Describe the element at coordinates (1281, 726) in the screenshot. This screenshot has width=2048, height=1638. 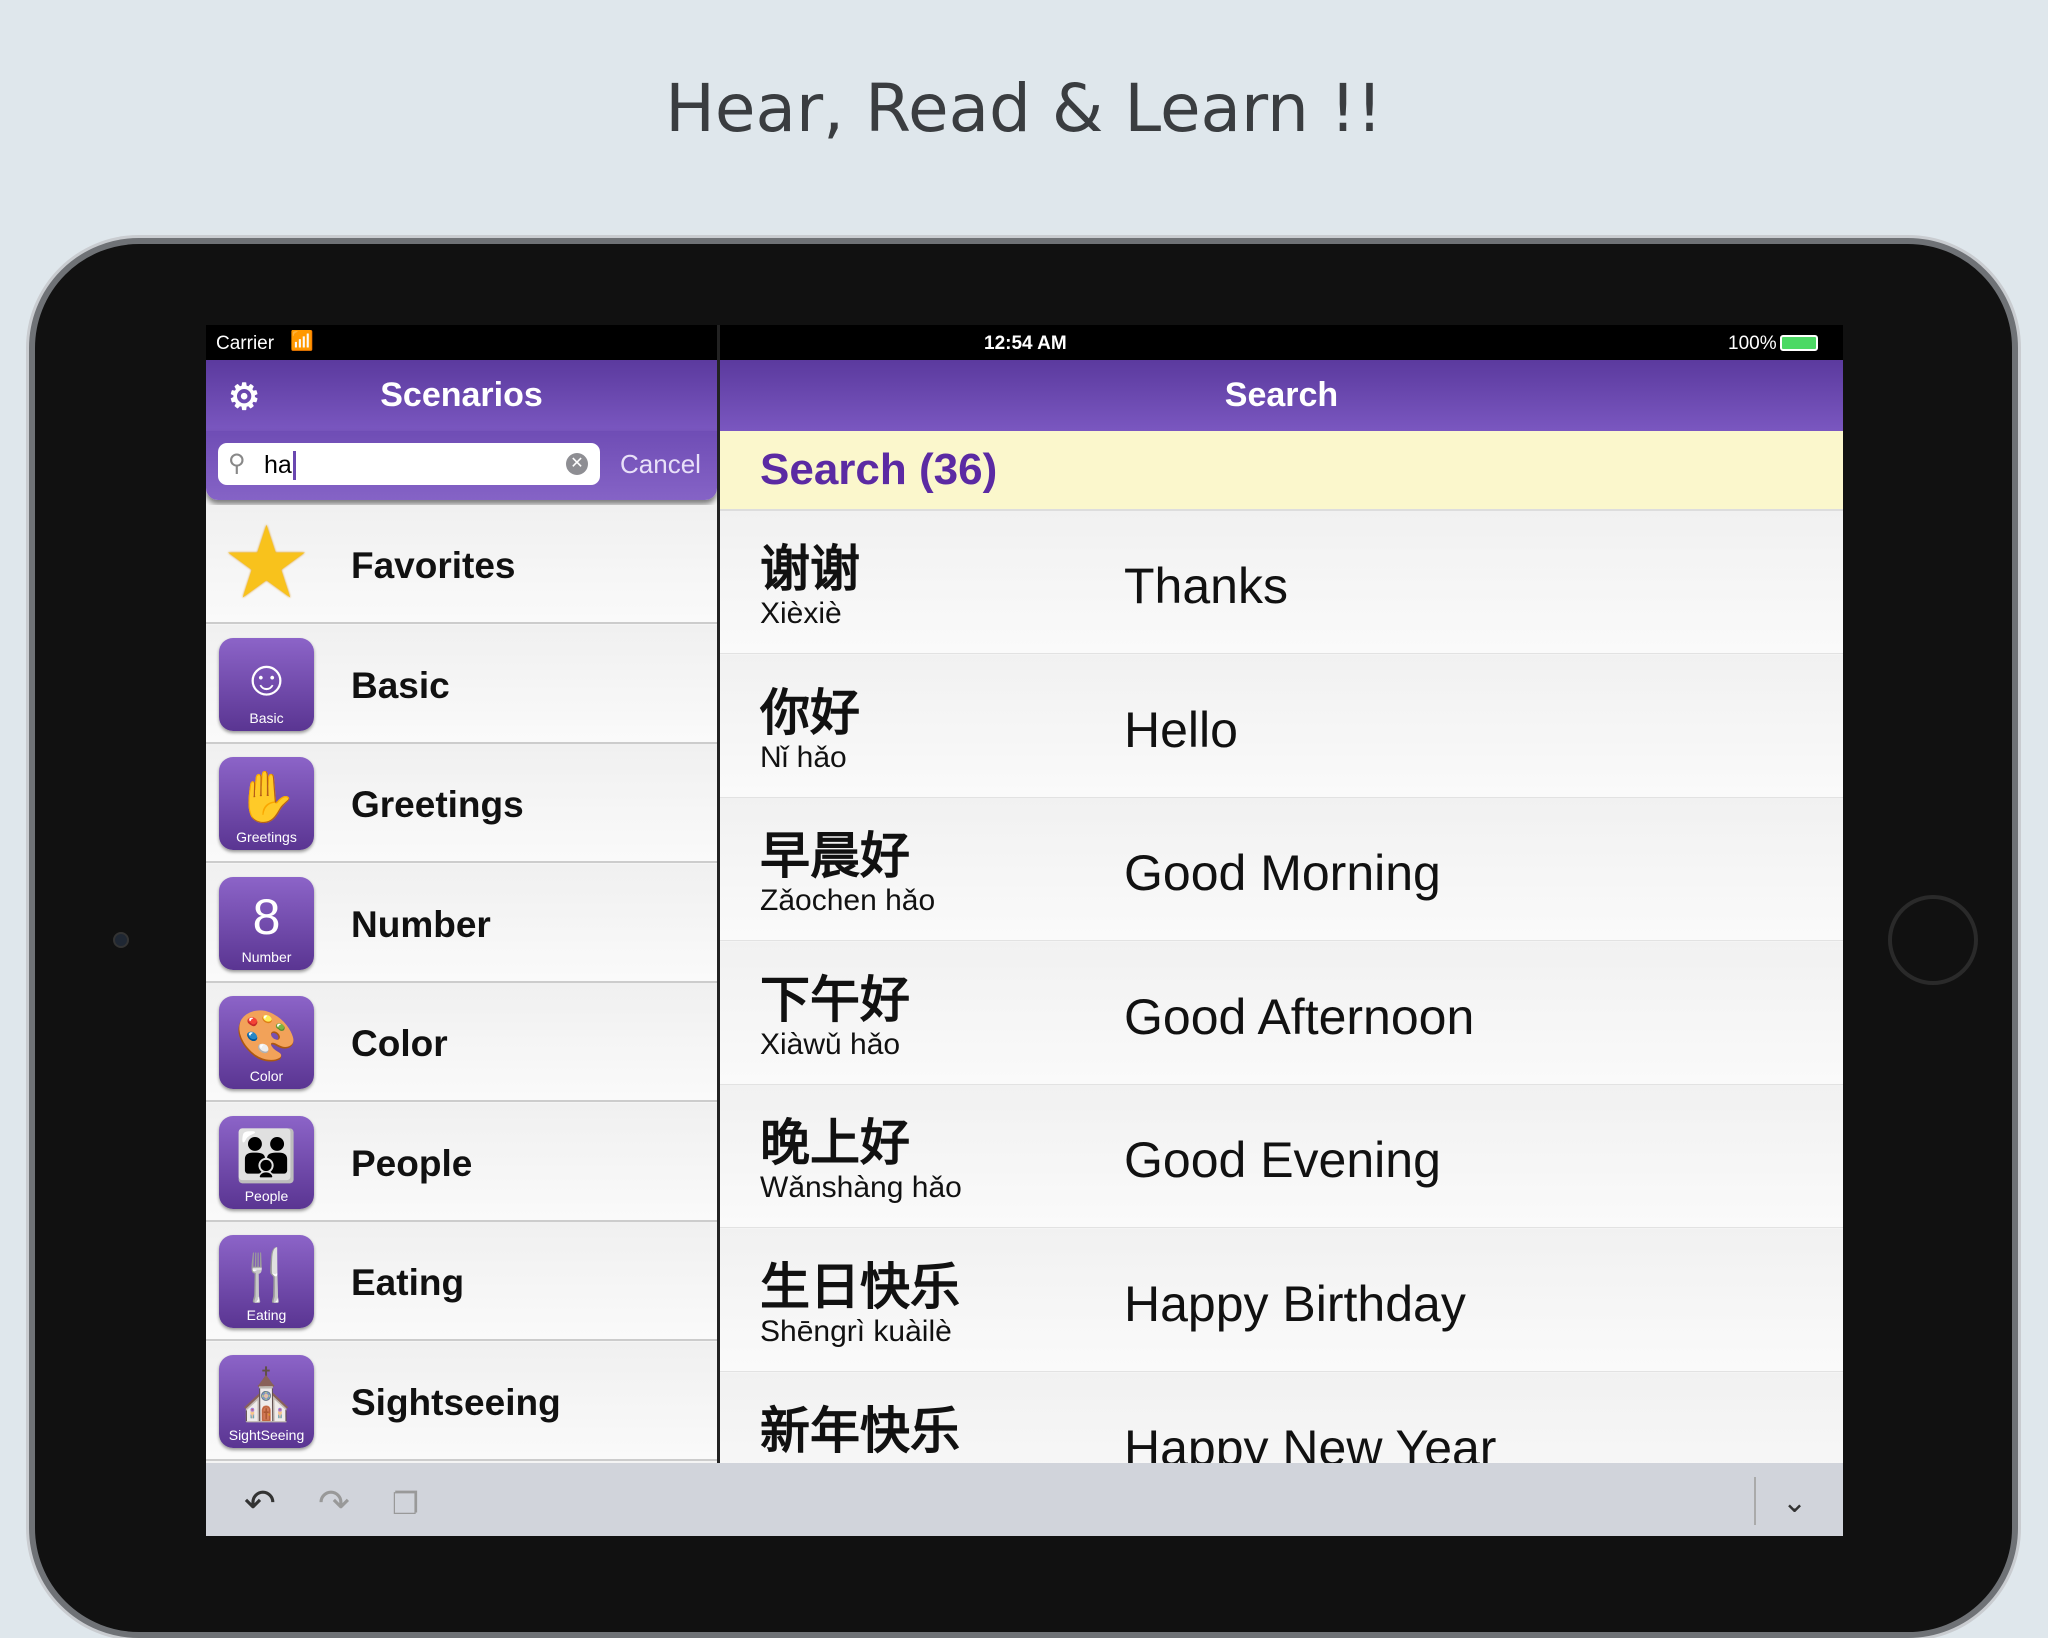
I see `phrase-row: 你好 Nǐ hǎo Hello` at that location.